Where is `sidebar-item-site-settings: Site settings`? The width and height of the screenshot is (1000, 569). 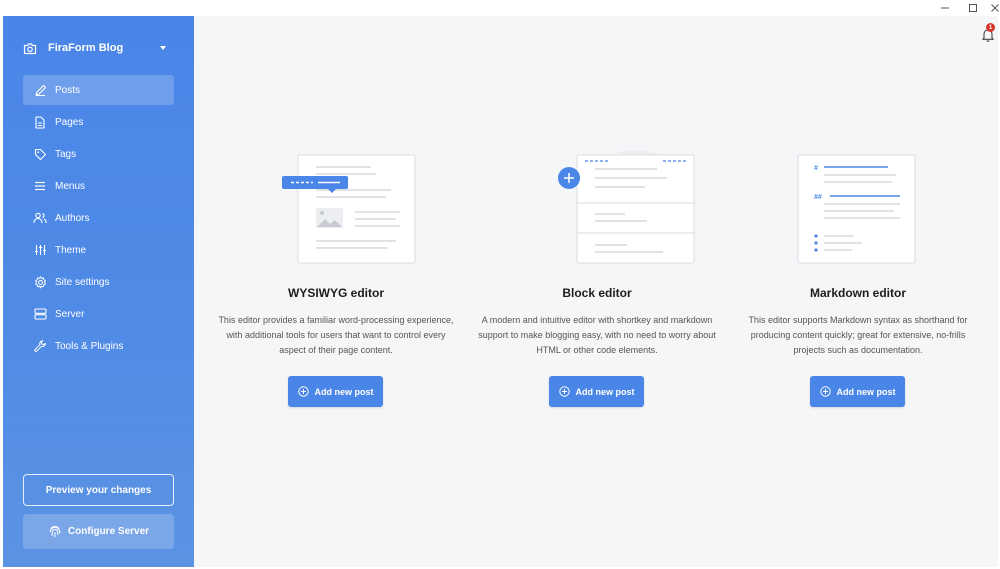 sidebar-item-site-settings: Site settings is located at coordinates (98, 282).